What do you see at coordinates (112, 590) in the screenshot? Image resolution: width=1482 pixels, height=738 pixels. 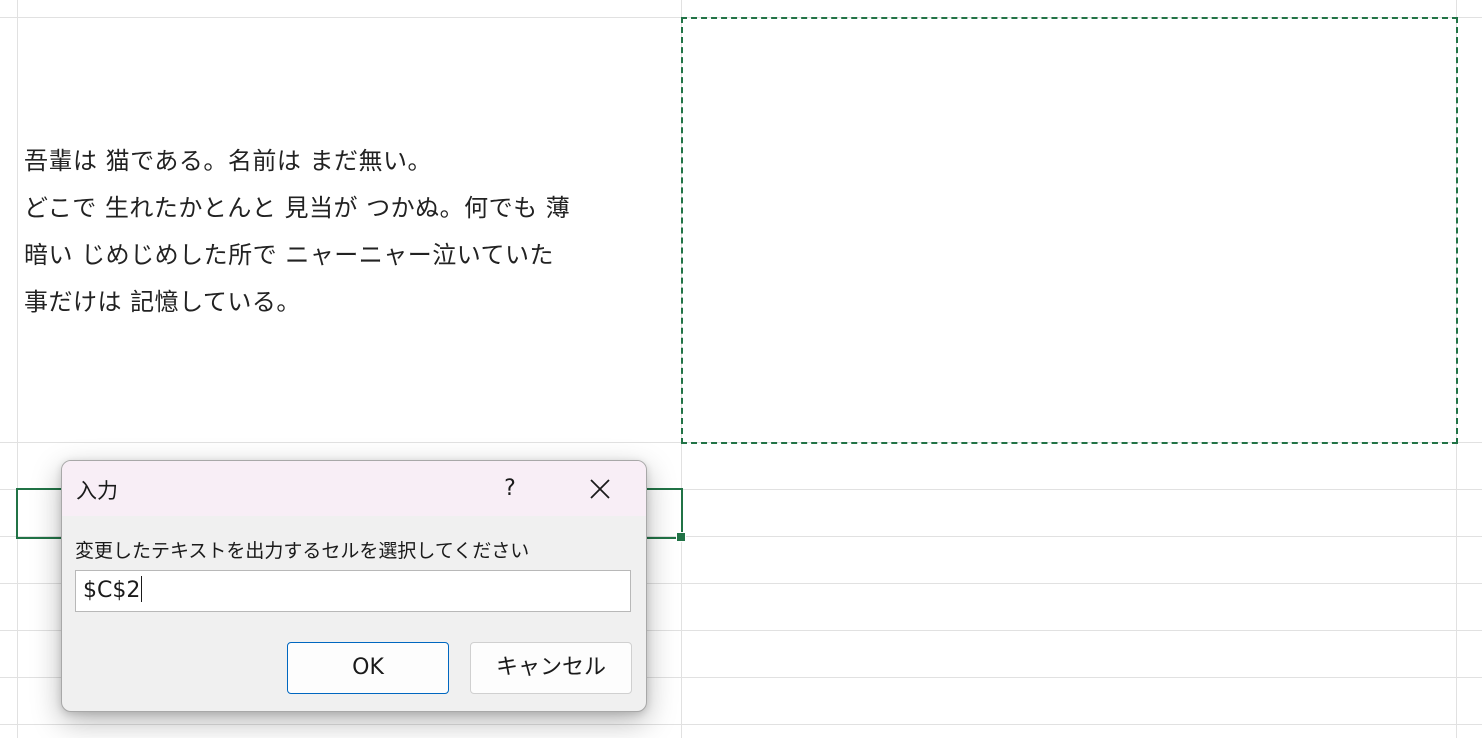 I see `input-value: $C$2` at bounding box center [112, 590].